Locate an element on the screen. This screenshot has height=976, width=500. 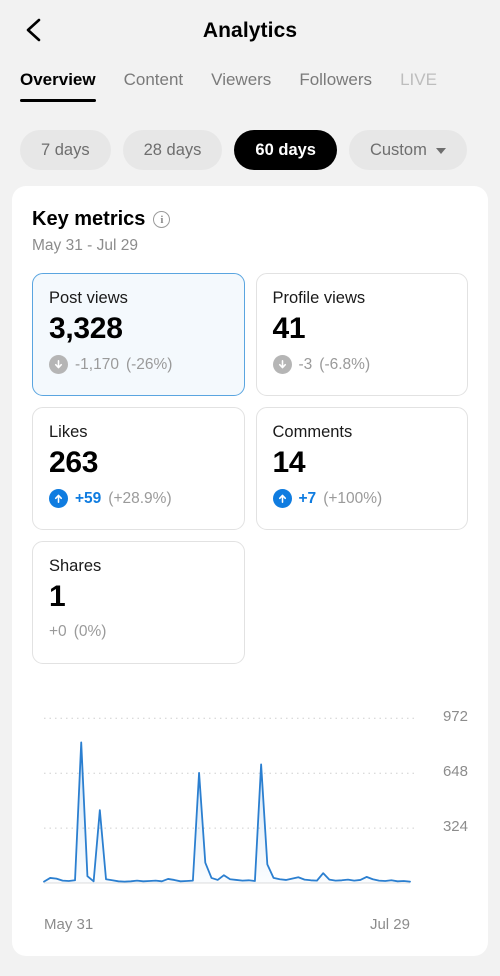
tab-bar: Overview Content Viewers Followers LIVE is located at coordinates (250, 89).